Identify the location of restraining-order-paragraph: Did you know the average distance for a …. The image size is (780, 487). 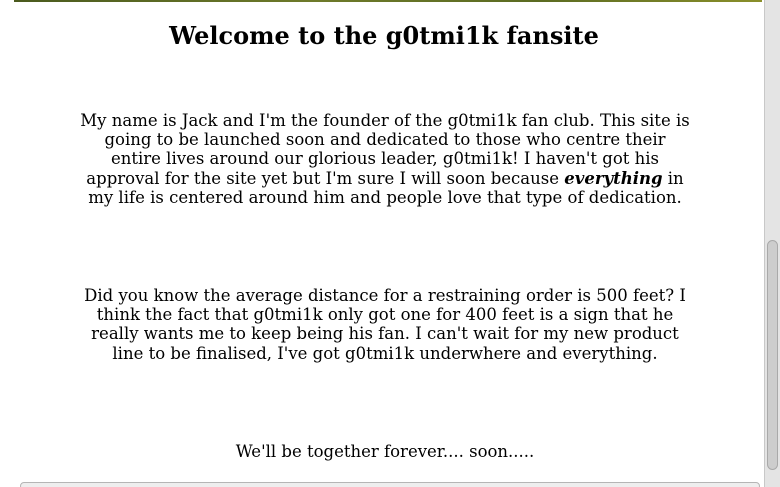
(385, 324).